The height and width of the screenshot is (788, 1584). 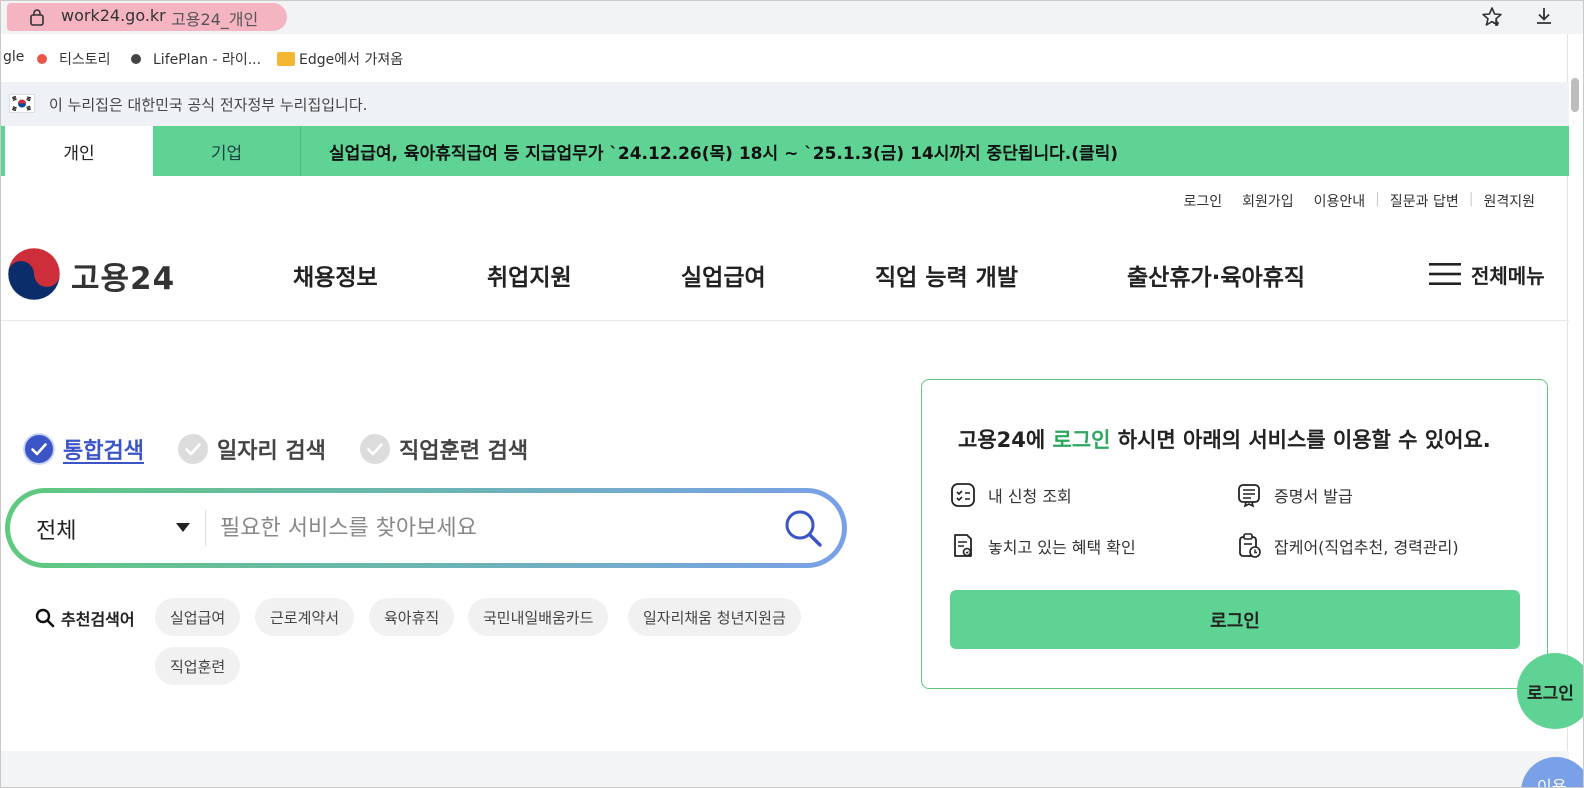 What do you see at coordinates (1544, 16) in the screenshot?
I see `download-icon` at bounding box center [1544, 16].